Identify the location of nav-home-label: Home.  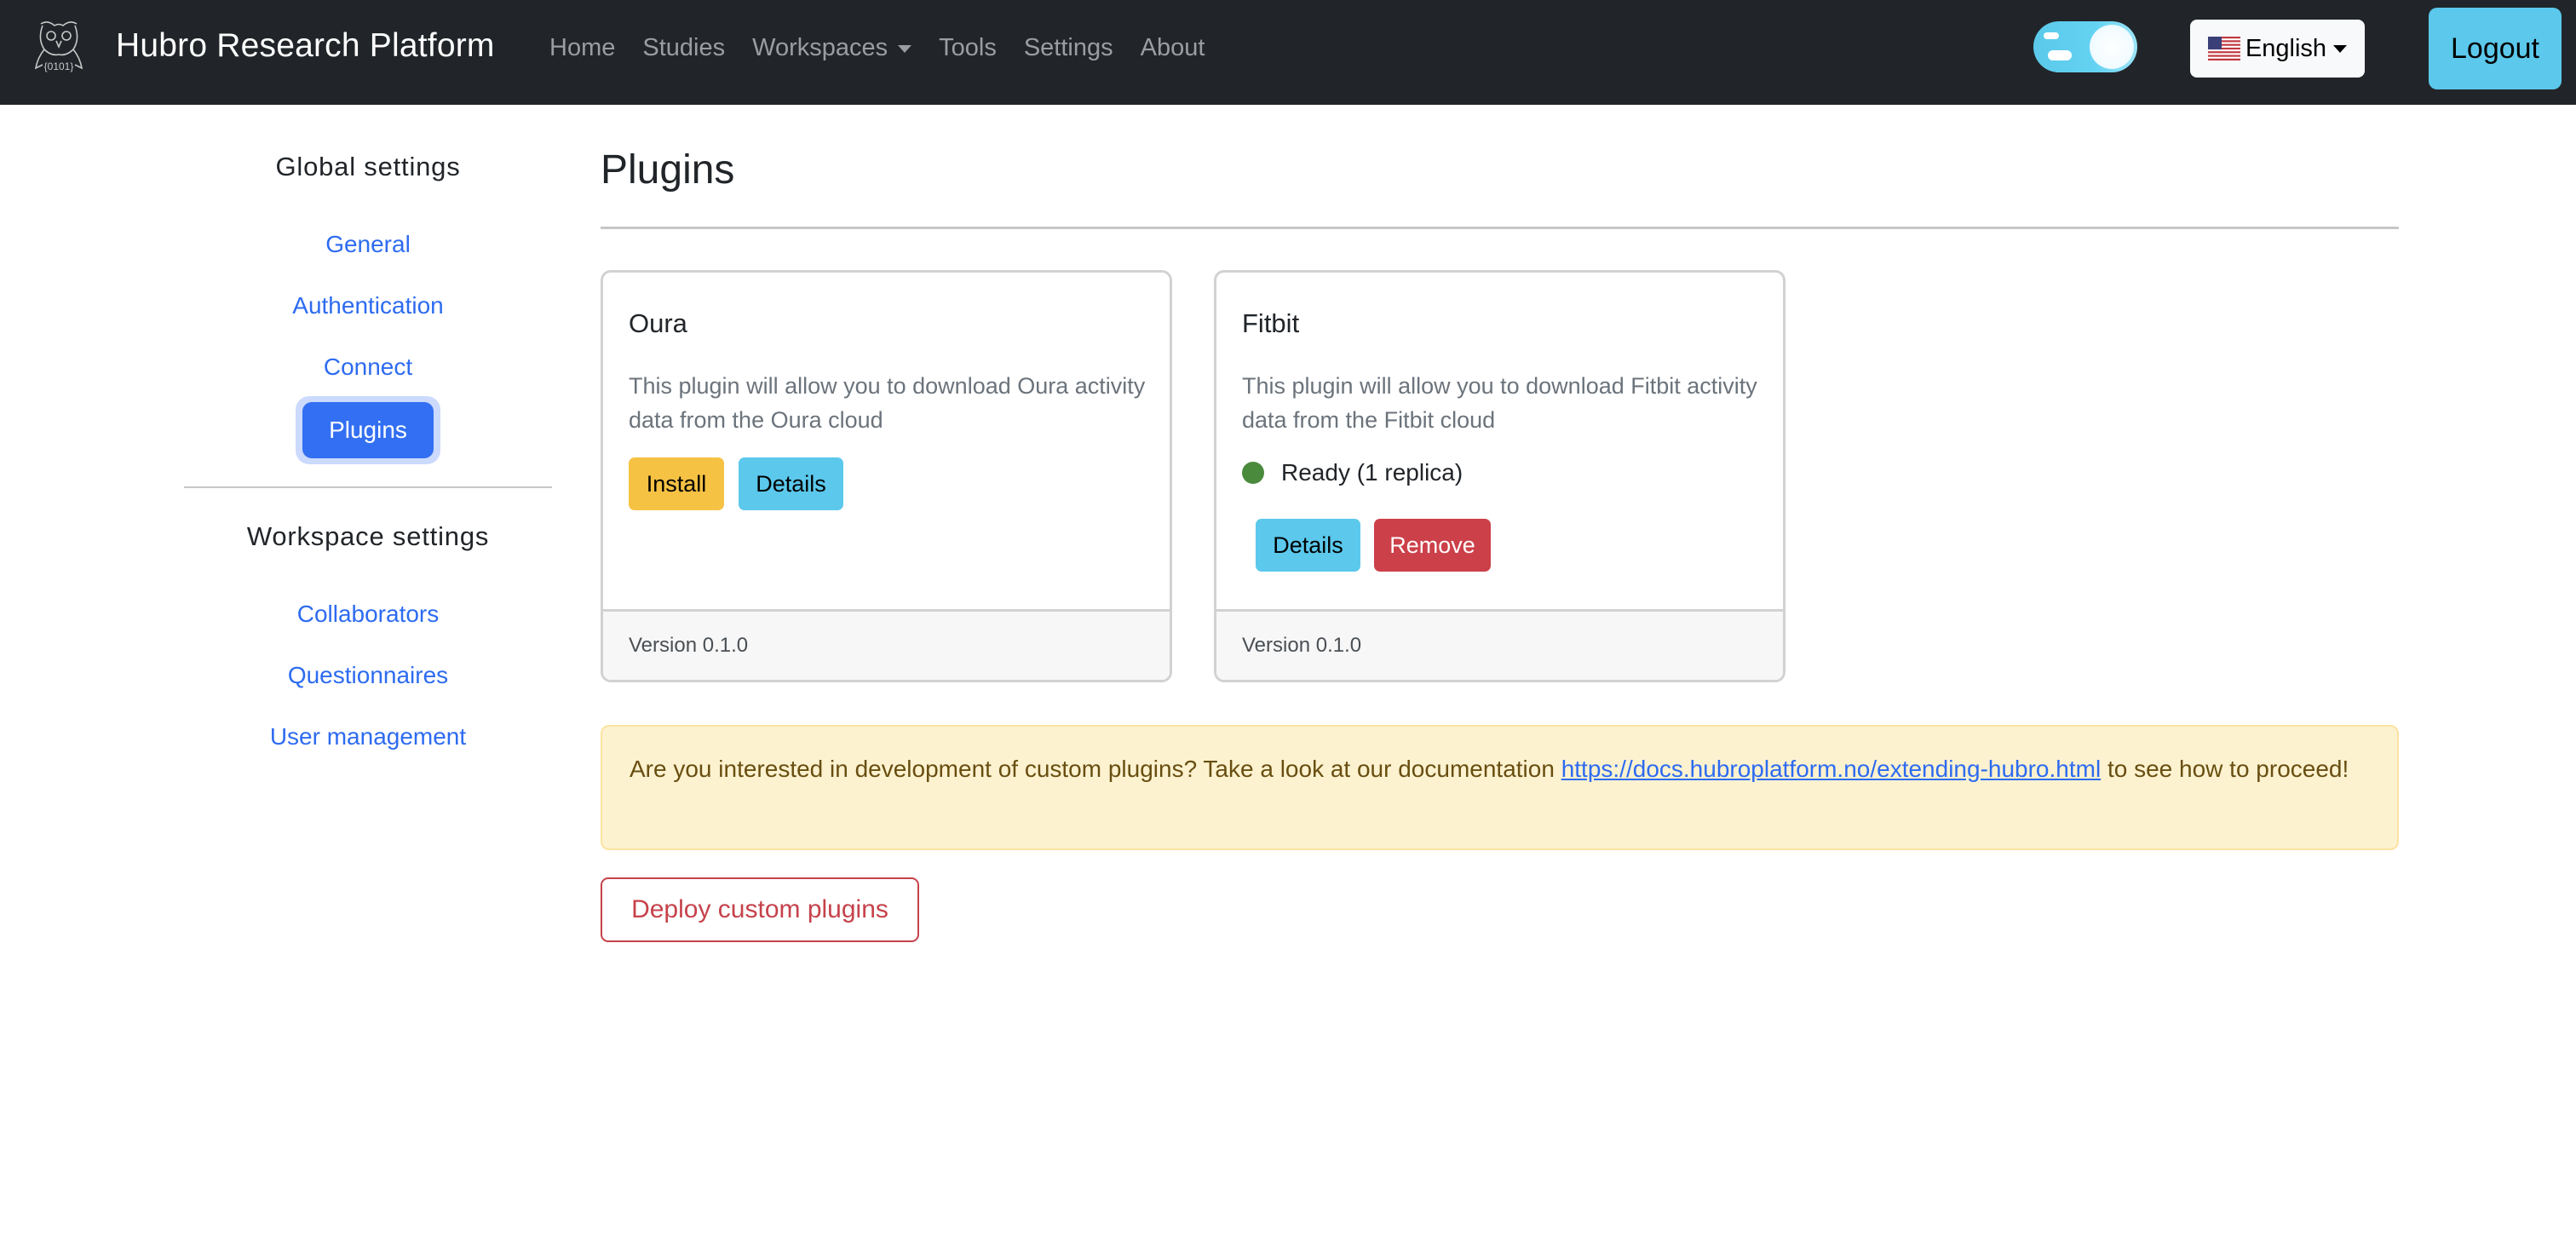
(582, 48).